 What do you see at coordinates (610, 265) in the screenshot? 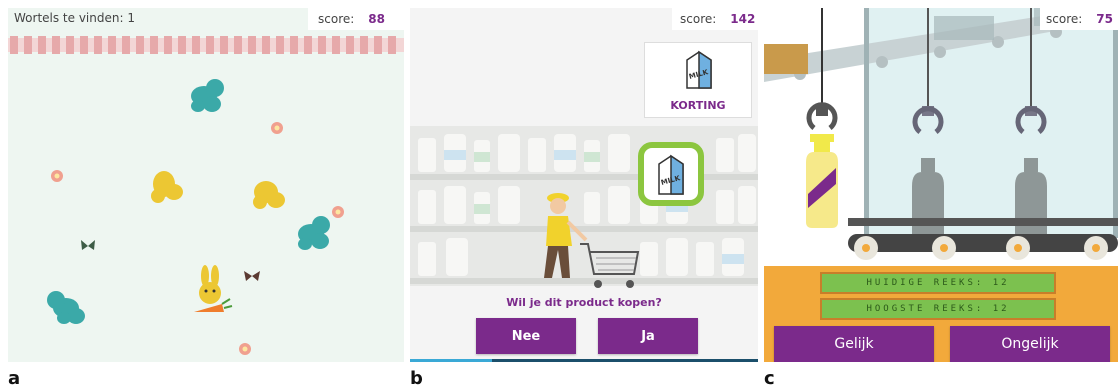
I see `shopping-cart-icon` at bounding box center [610, 265].